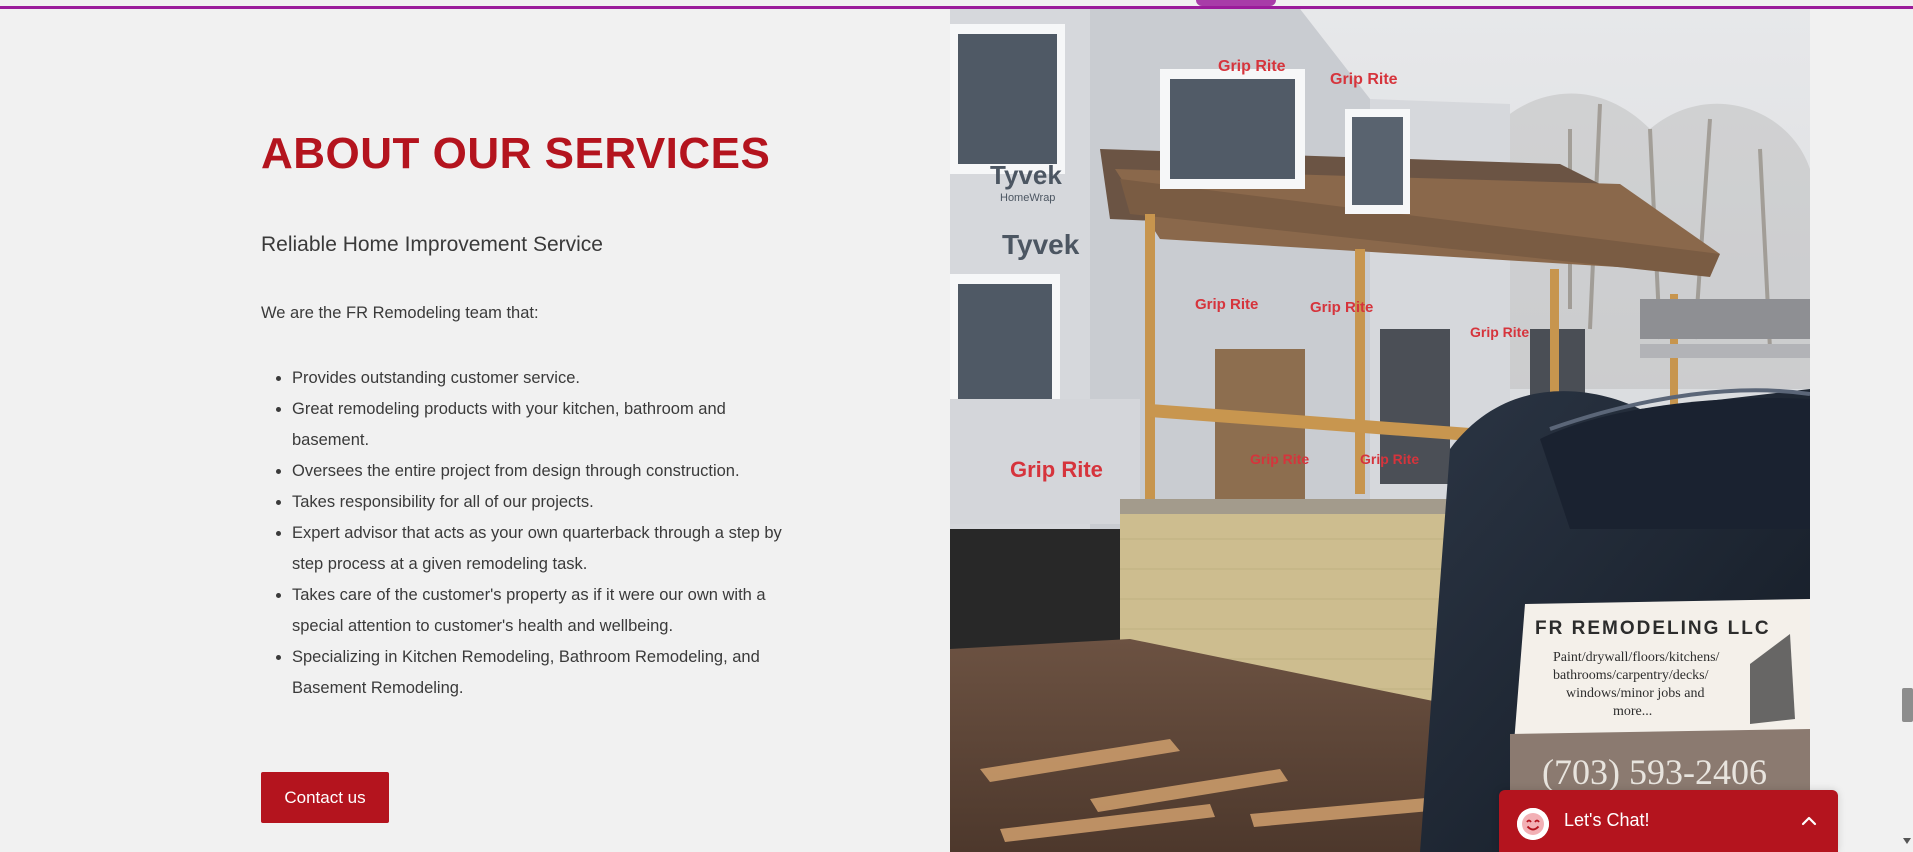 The width and height of the screenshot is (1913, 852). What do you see at coordinates (1236, 3) in the screenshot?
I see `top-notch` at bounding box center [1236, 3].